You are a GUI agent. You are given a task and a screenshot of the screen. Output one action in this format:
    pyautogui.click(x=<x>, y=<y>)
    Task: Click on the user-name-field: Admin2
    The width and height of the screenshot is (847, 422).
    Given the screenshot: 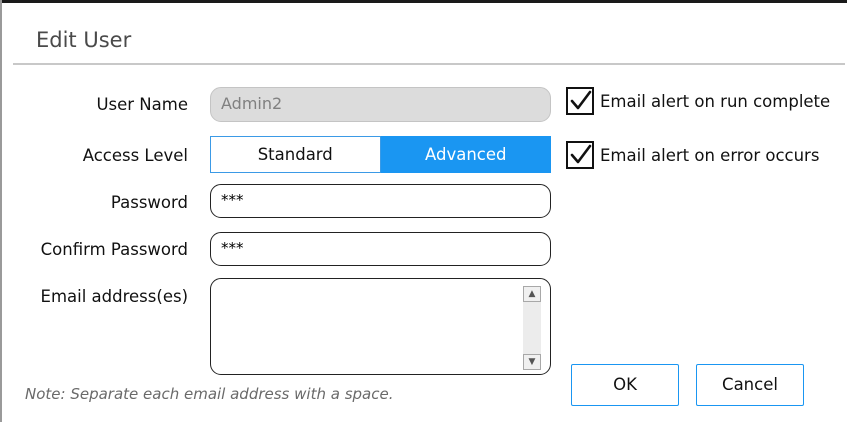 What is the action you would take?
    pyautogui.click(x=380, y=104)
    